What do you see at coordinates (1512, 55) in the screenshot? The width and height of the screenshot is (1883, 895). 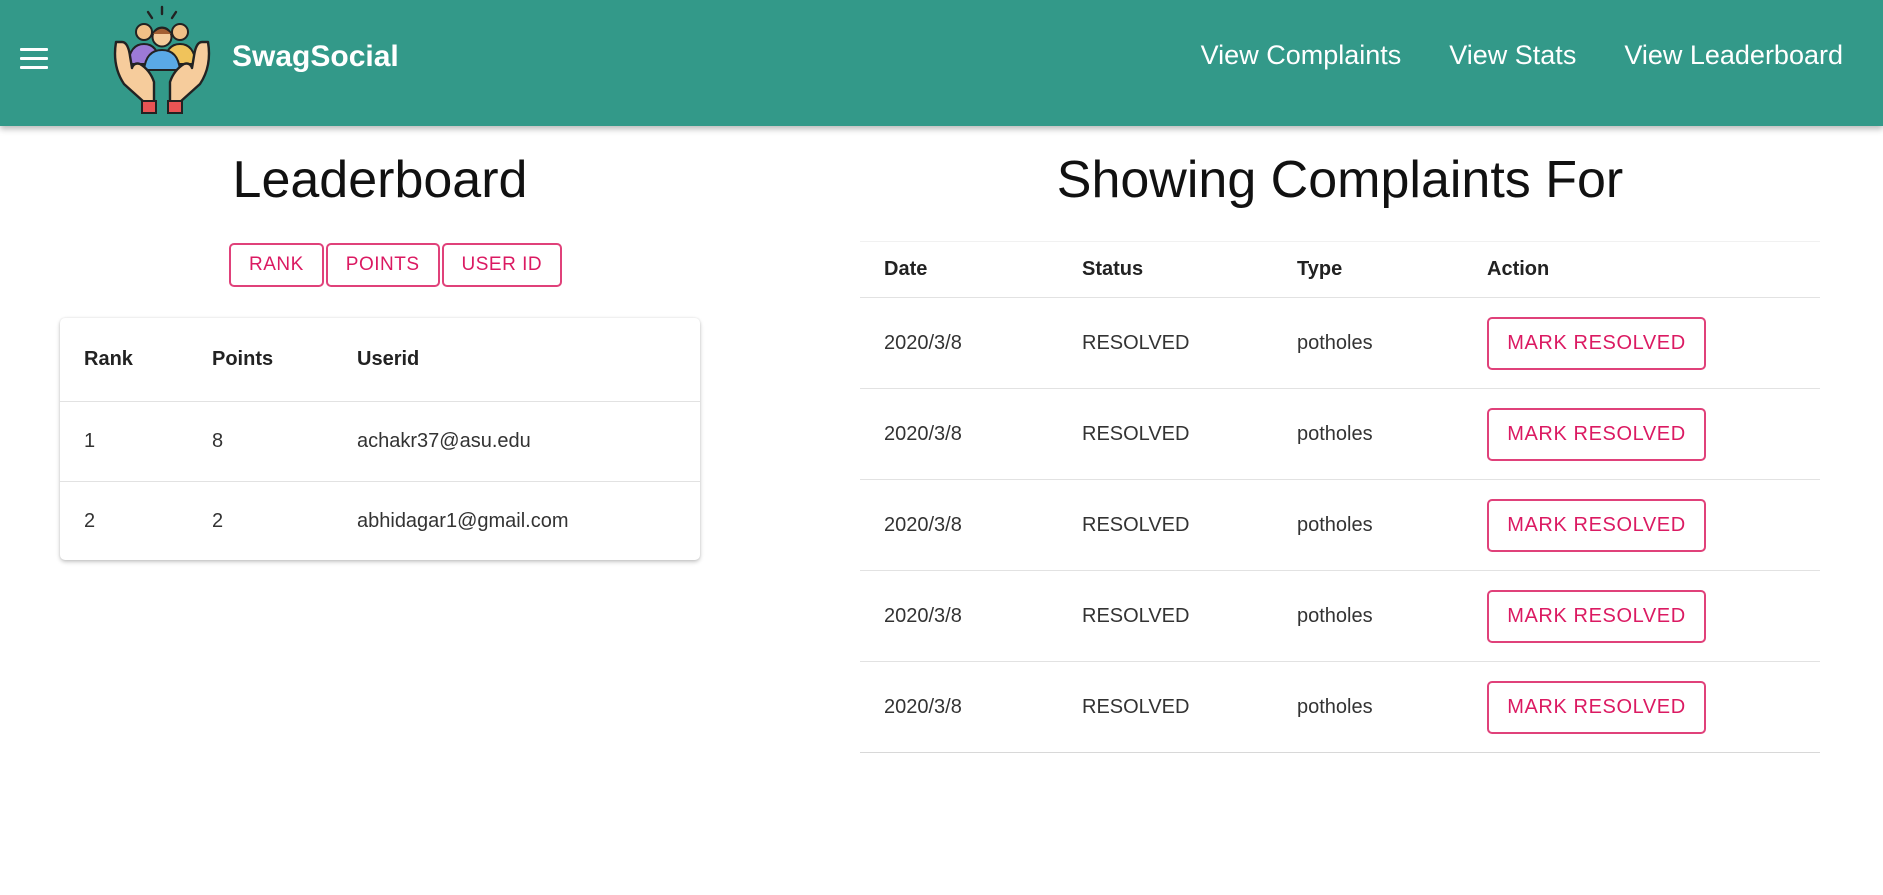 I see `nav-view-stats: View Stats` at bounding box center [1512, 55].